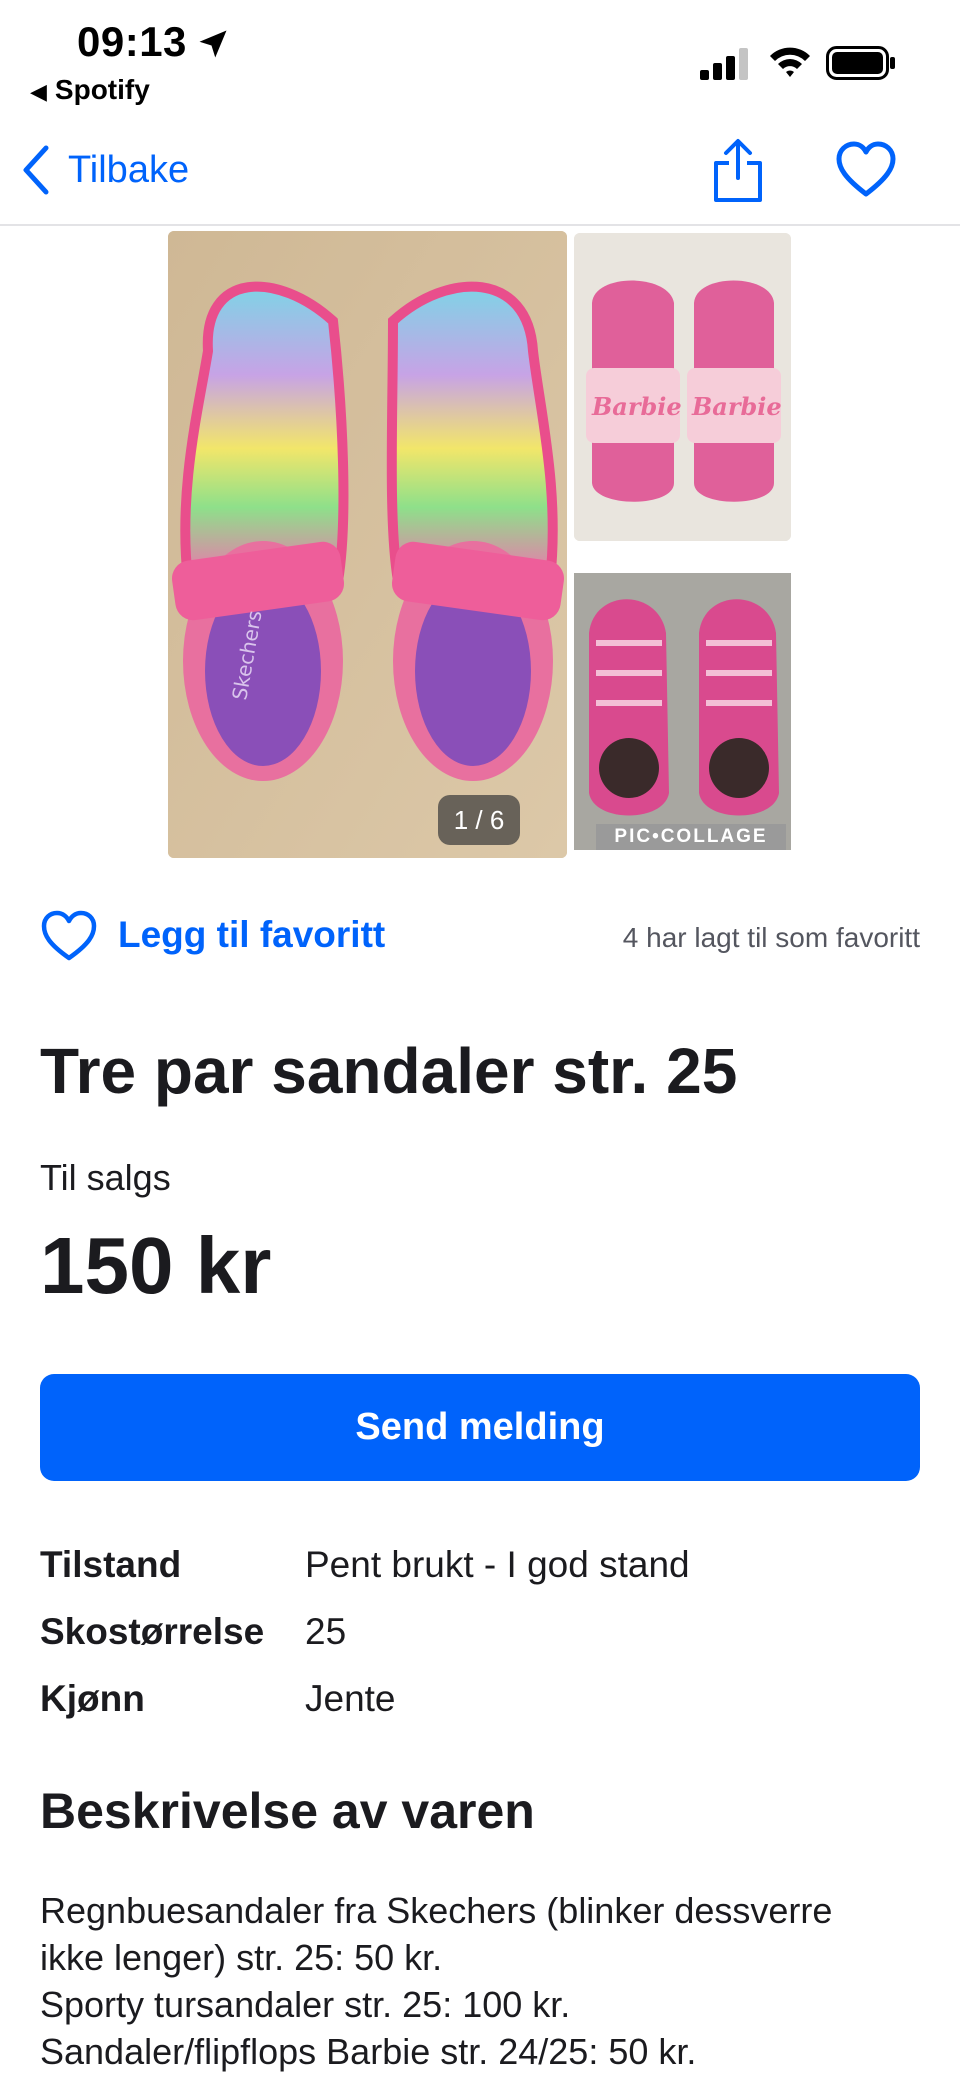  I want to click on wifi-icon, so click(790, 62).